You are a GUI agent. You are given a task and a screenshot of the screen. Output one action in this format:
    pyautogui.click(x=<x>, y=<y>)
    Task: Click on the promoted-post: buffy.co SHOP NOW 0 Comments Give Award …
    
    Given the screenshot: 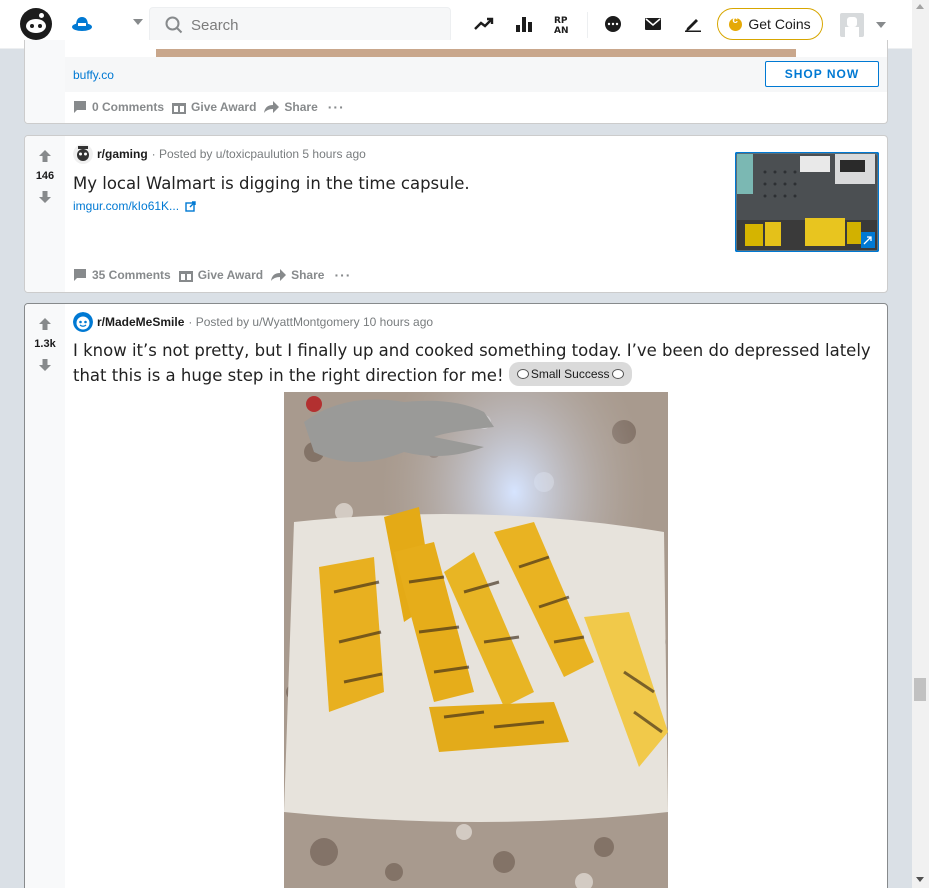 What is the action you would take?
    pyautogui.click(x=456, y=82)
    